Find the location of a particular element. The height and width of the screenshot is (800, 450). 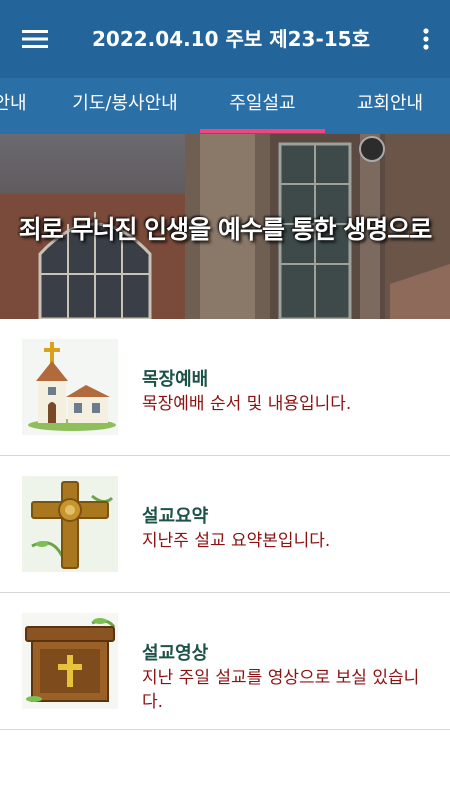

menu-button is located at coordinates (35, 39).